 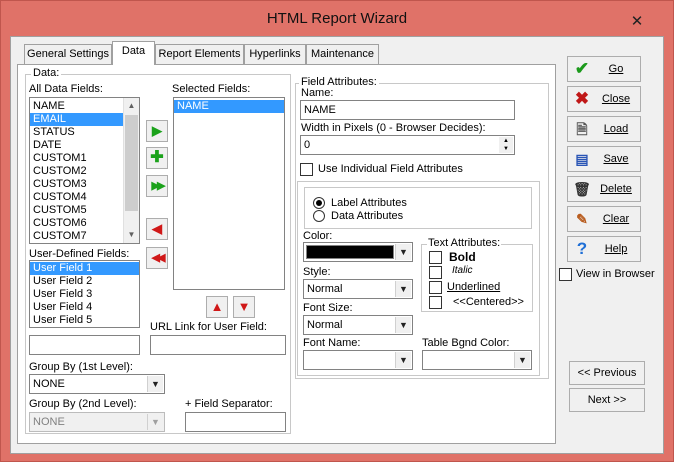 What do you see at coordinates (319, 203) in the screenshot?
I see `label-attributes-radio` at bounding box center [319, 203].